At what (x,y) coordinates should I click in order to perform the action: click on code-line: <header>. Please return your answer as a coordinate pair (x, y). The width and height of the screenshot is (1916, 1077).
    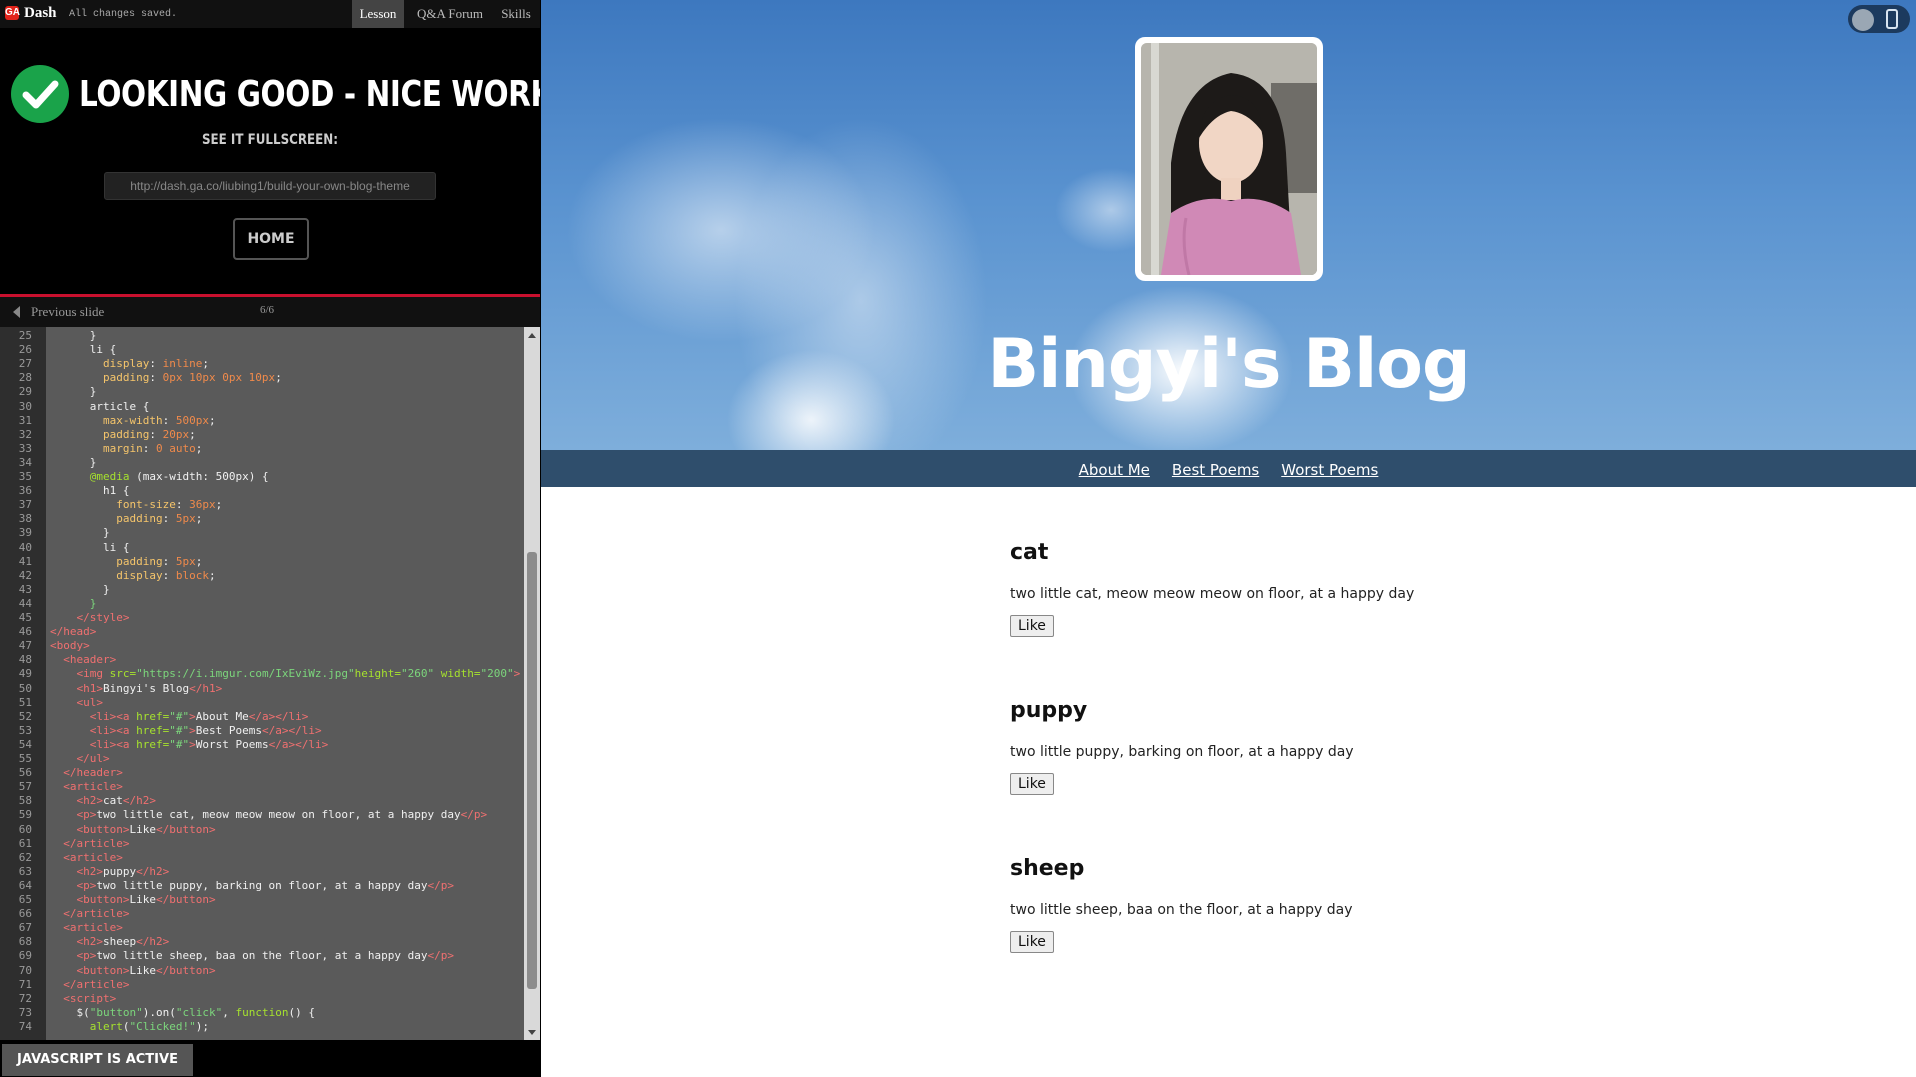
    Looking at the image, I should click on (83, 660).